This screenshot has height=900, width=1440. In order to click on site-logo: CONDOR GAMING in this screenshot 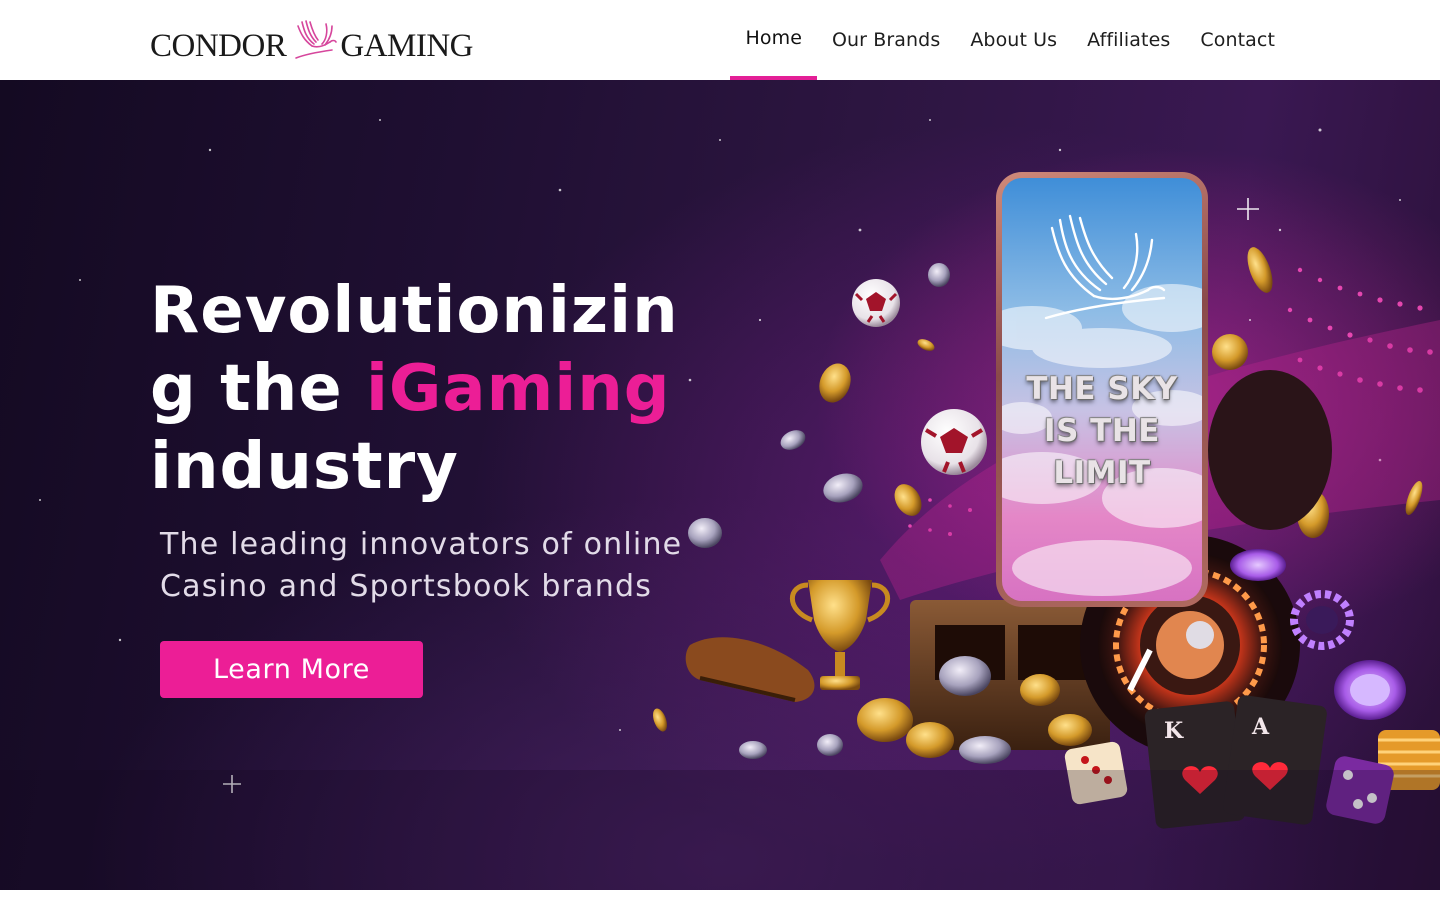, I will do `click(312, 41)`.